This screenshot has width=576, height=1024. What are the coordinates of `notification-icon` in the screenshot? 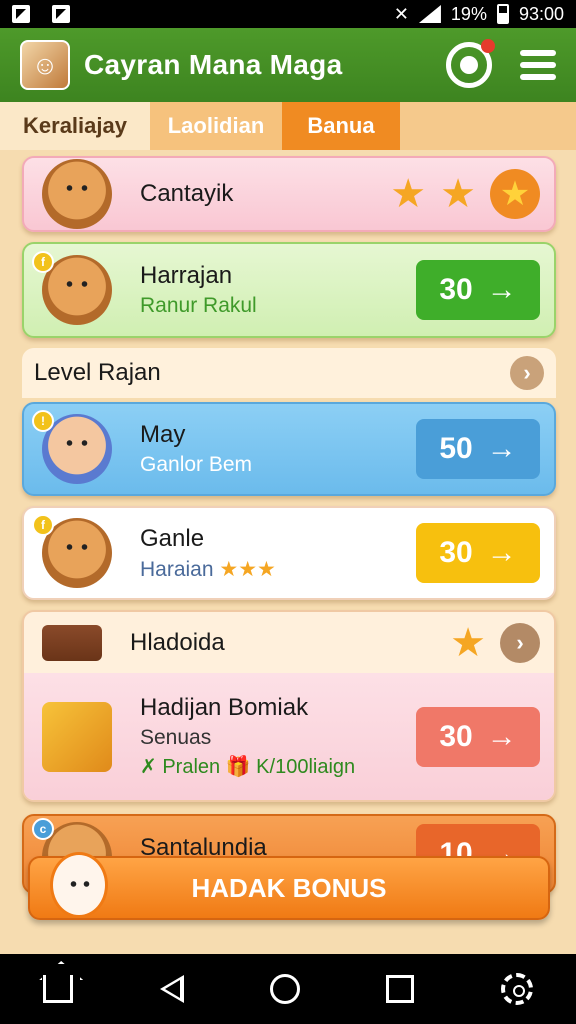 It's located at (21, 14).